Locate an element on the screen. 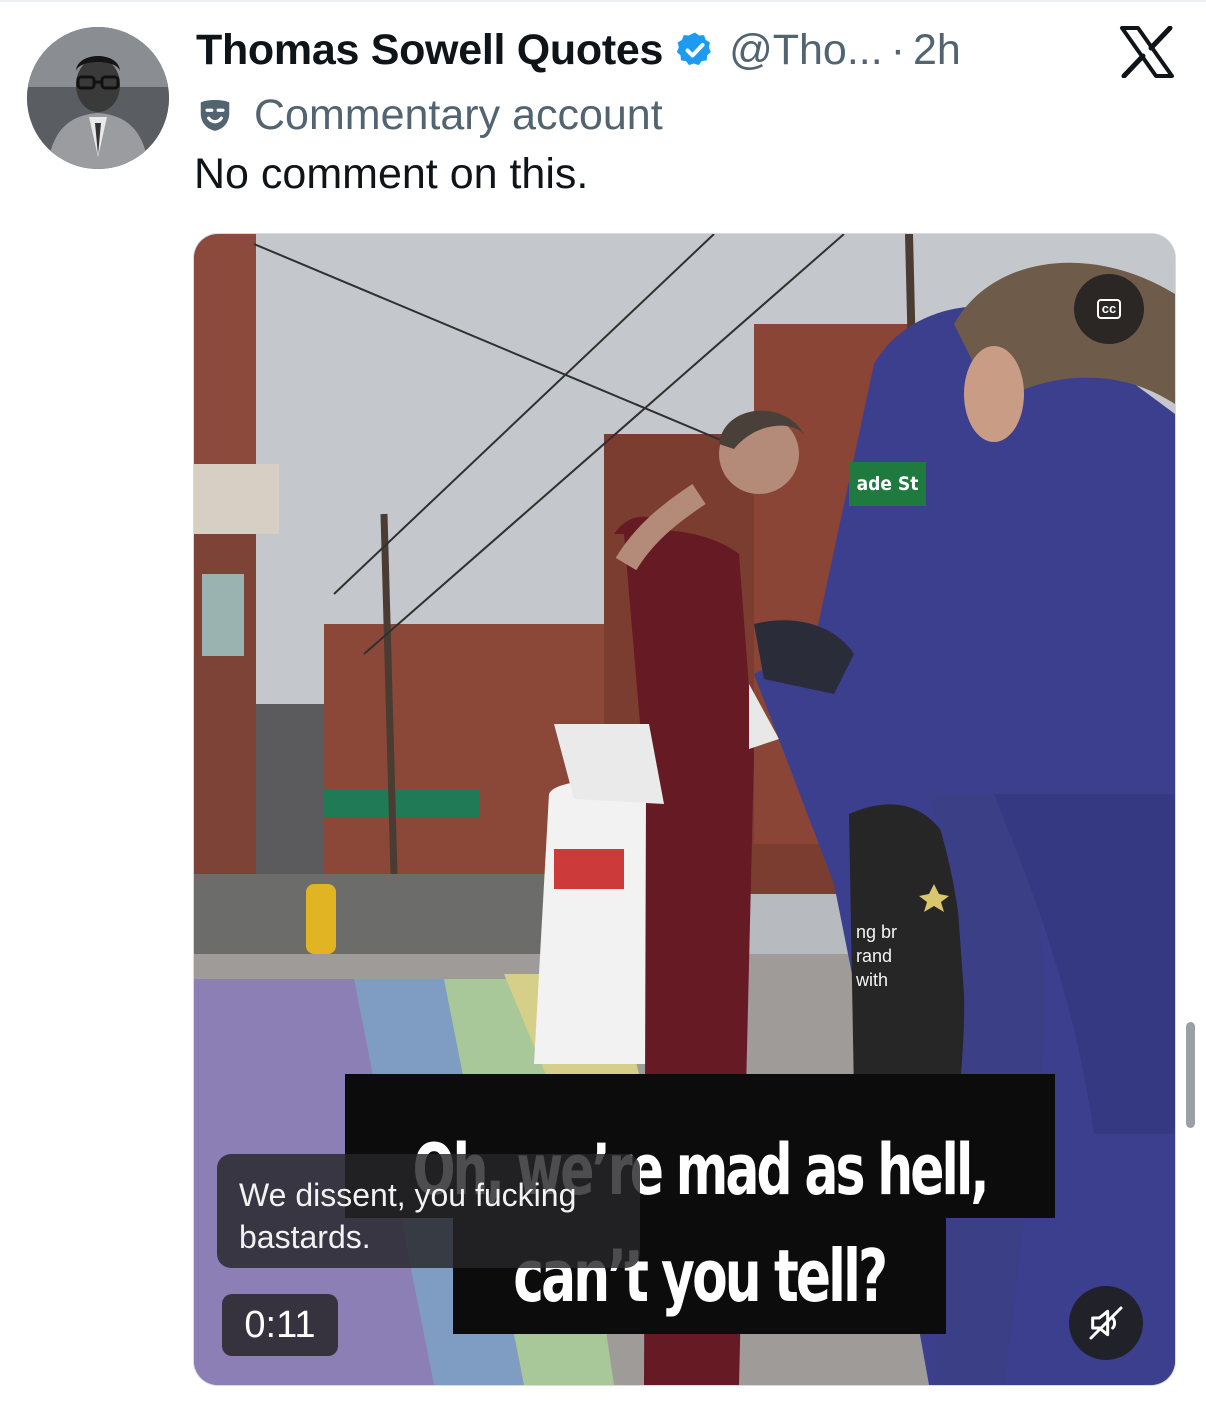 The image size is (1206, 1403). display-name: Thomas Sowell Quotes is located at coordinates (429, 50).